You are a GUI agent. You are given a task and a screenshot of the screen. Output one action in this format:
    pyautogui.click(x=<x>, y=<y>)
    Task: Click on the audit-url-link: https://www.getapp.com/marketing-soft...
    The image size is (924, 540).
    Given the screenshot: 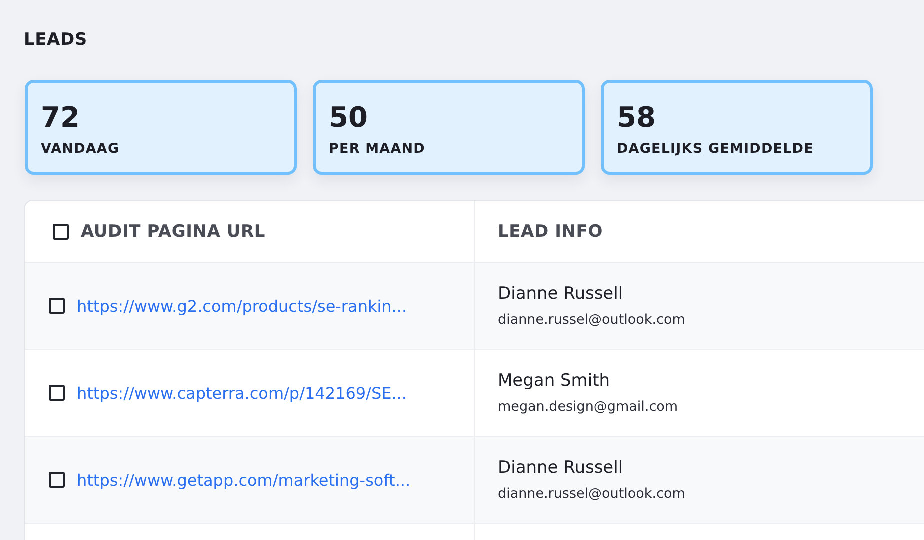 What is the action you would take?
    pyautogui.click(x=244, y=480)
    